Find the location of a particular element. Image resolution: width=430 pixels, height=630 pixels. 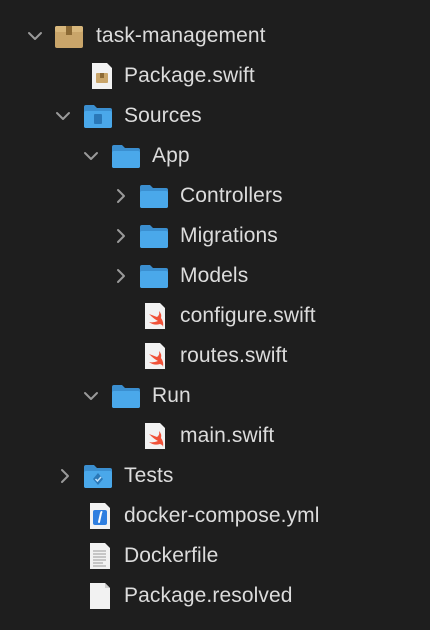

tree-item-label: Models is located at coordinates (214, 275).